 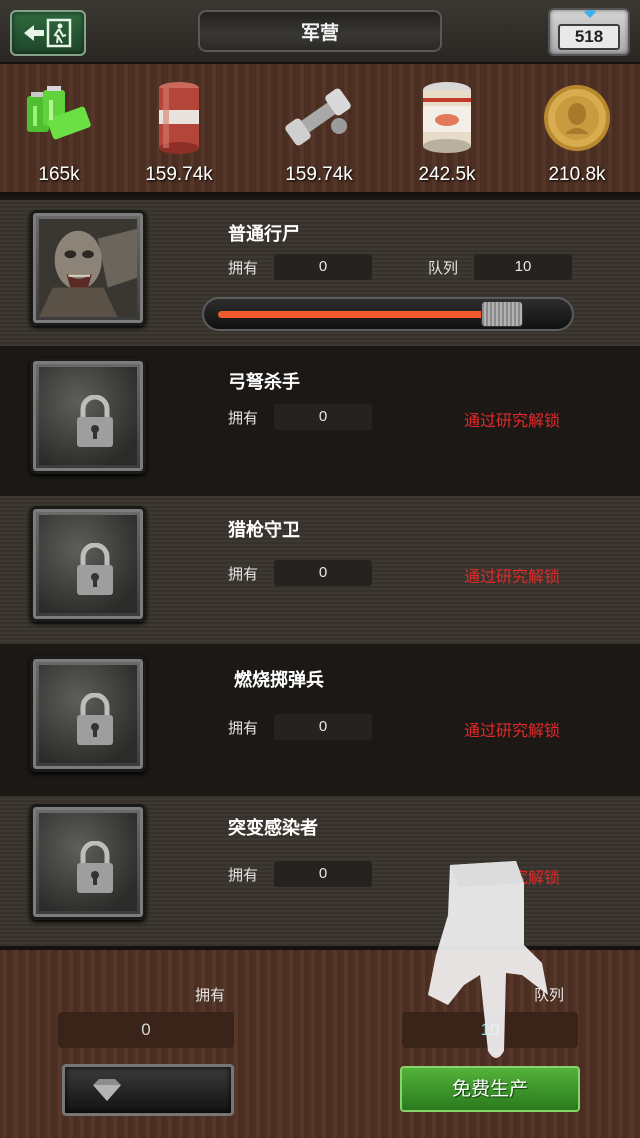 What do you see at coordinates (179, 118) in the screenshot?
I see `oil-barrel-icon` at bounding box center [179, 118].